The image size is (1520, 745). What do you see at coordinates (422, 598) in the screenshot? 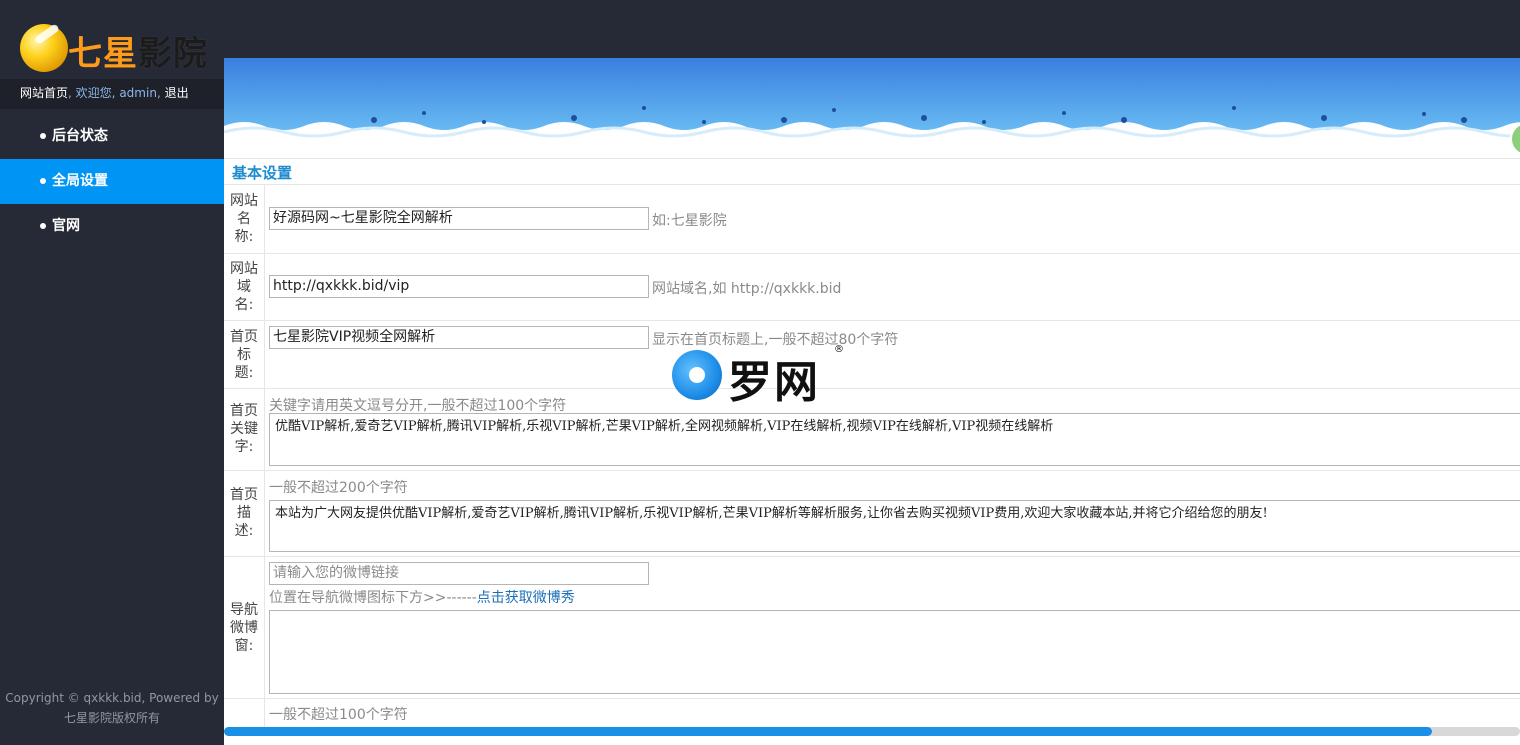
I see `weibo-hint: 位置在导航微博图标下方>>------点击获取微博秀` at bounding box center [422, 598].